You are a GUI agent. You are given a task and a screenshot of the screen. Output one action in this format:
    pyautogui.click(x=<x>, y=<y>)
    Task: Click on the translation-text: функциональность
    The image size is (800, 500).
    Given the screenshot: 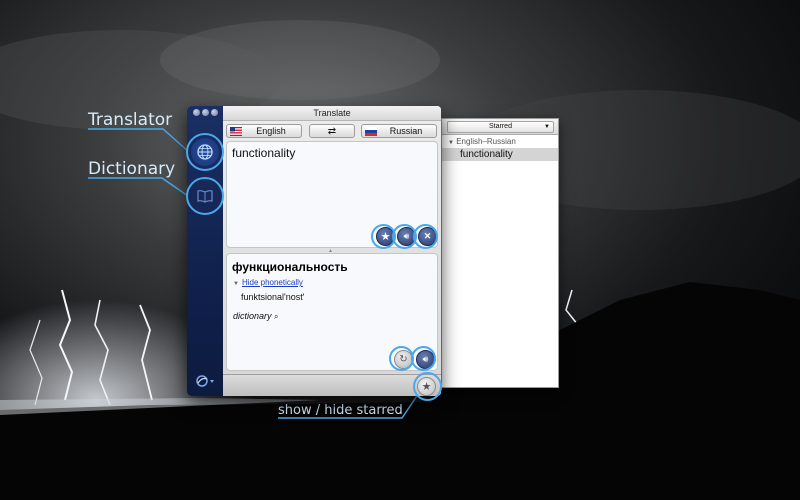 What is the action you would take?
    pyautogui.click(x=290, y=267)
    